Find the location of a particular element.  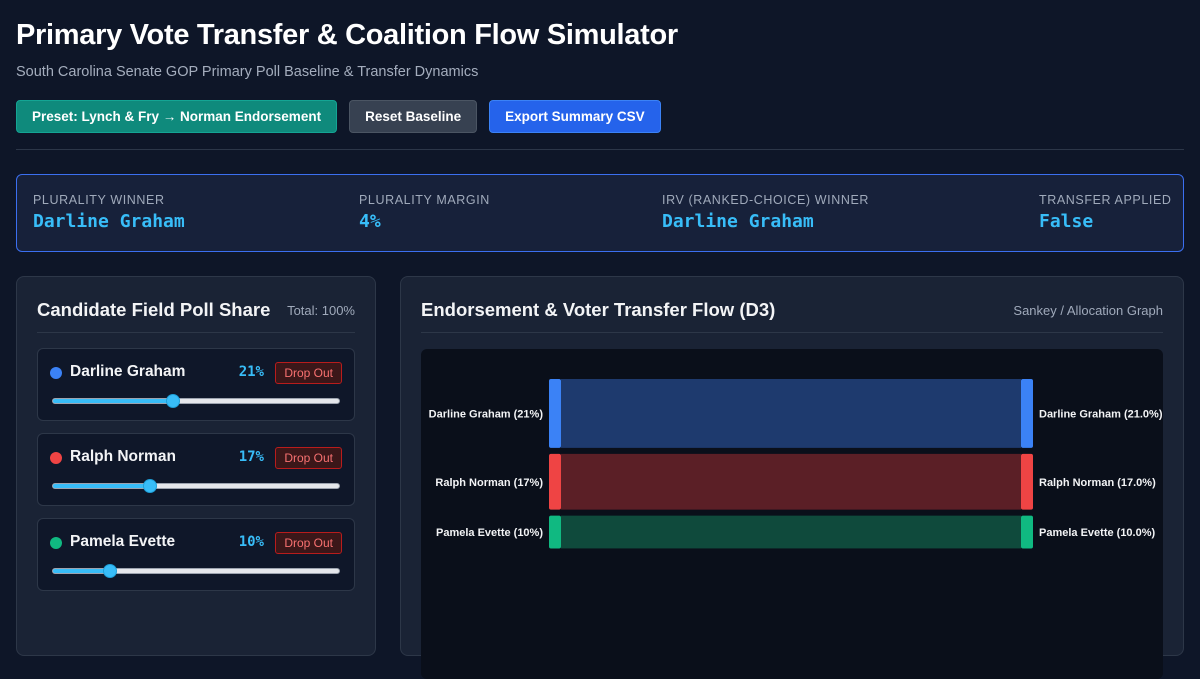

candidate-name: Ralph Norman is located at coordinates (123, 456).